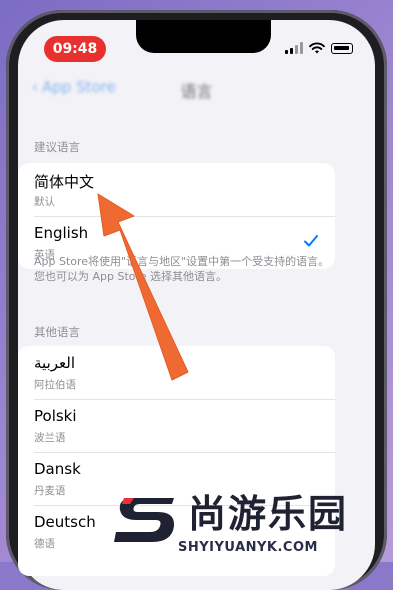  What do you see at coordinates (57, 147) in the screenshot?
I see `suggested-languages-header: 建议语言` at bounding box center [57, 147].